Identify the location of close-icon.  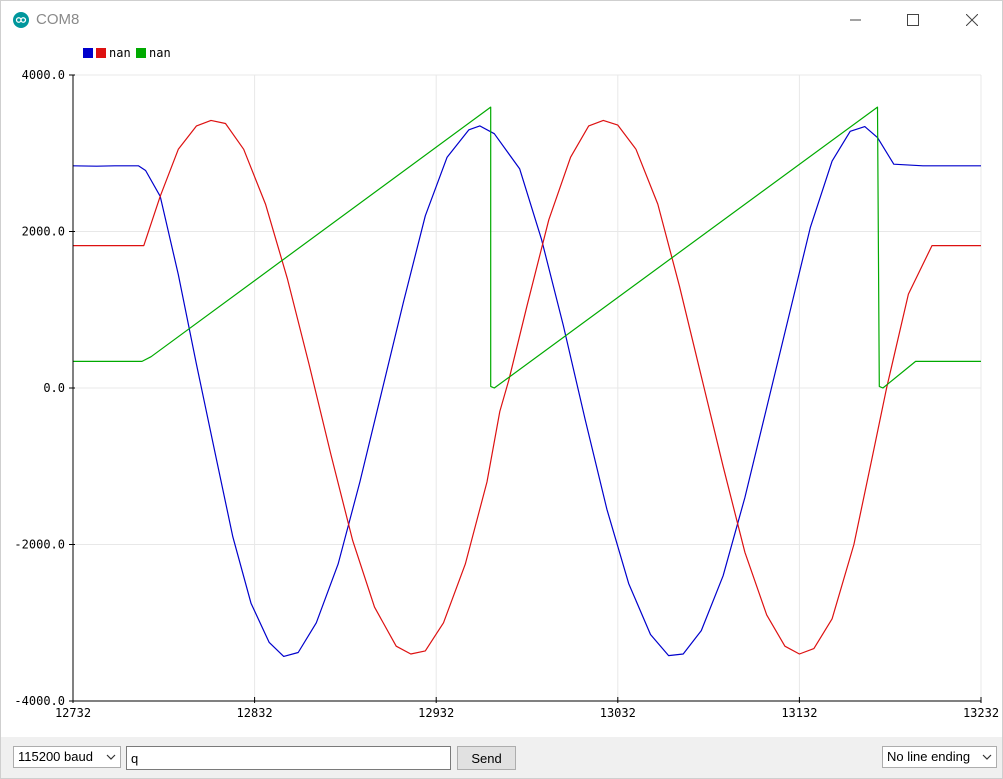
(972, 20).